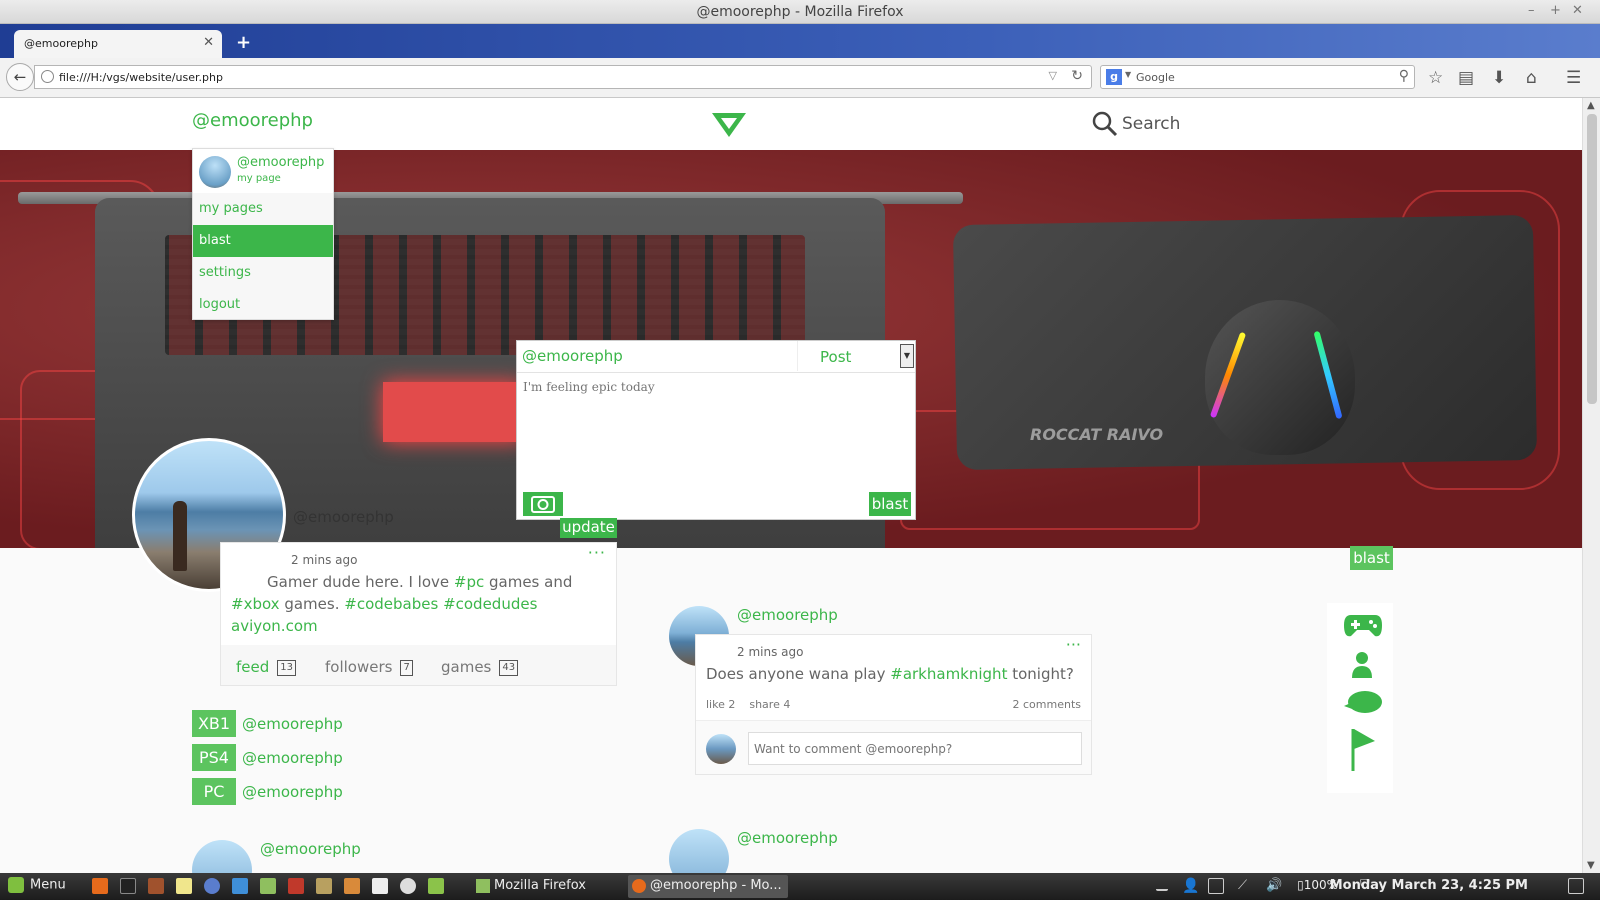  I want to click on network-icon: ⟋, so click(1246, 886).